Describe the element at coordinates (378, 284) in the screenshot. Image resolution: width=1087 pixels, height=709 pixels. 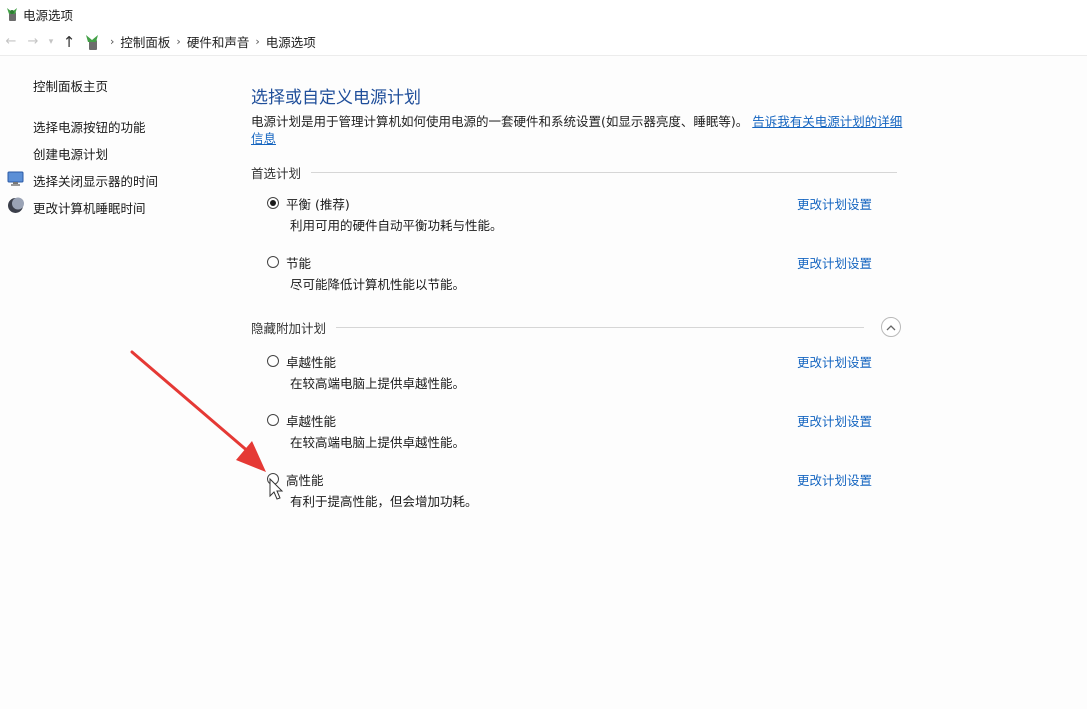
I see `plan-description: 尽可能降低计算机性能以节能。` at that location.